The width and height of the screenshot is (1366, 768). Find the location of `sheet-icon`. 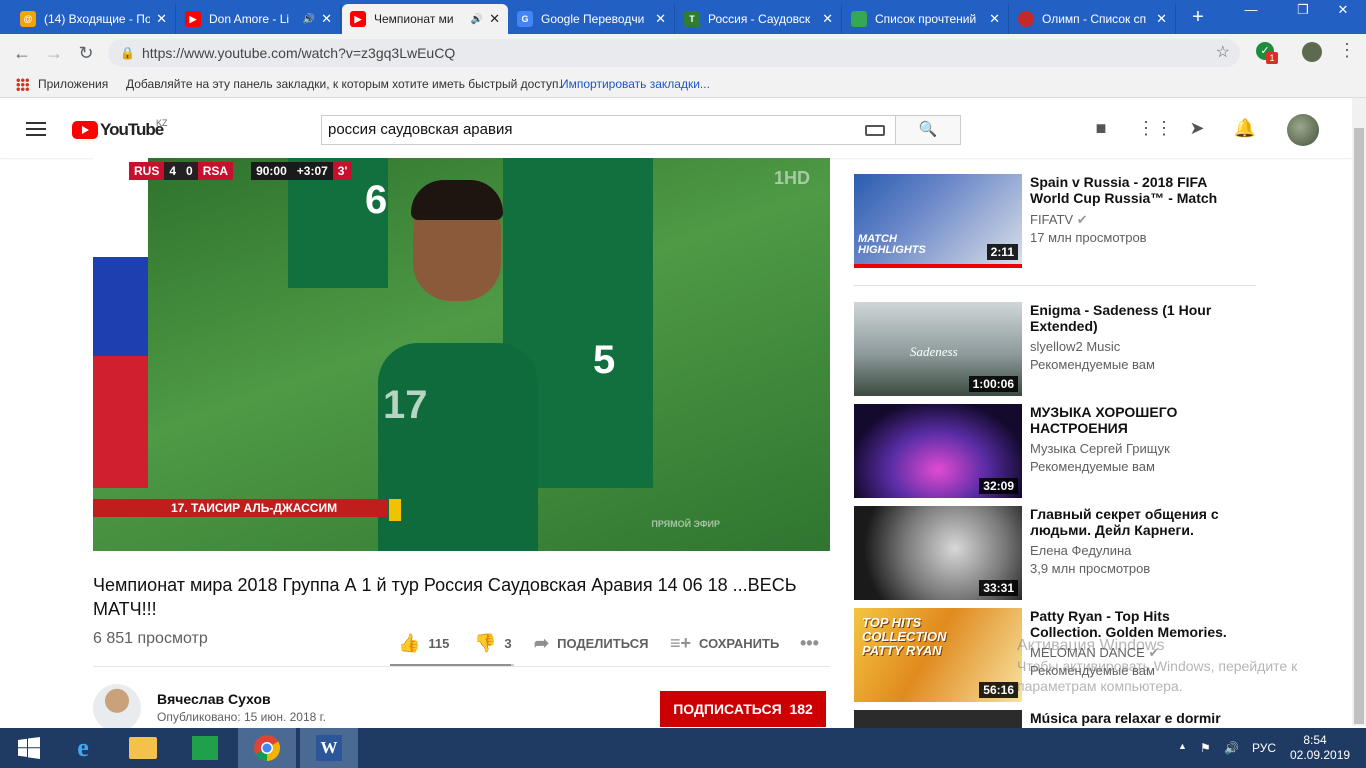

sheet-icon is located at coordinates (859, 19).